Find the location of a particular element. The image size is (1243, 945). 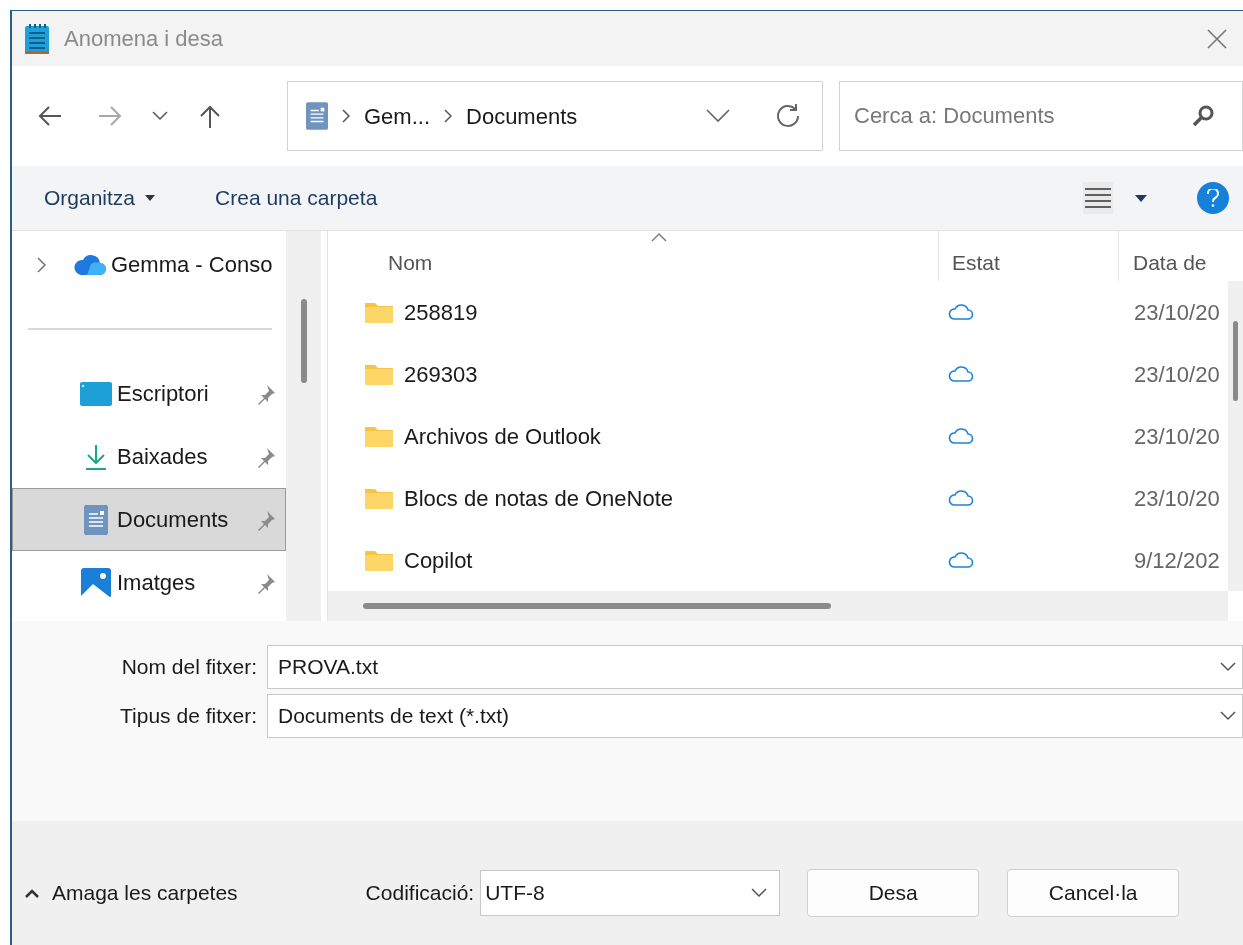

file-name: 258819 is located at coordinates (671, 312).